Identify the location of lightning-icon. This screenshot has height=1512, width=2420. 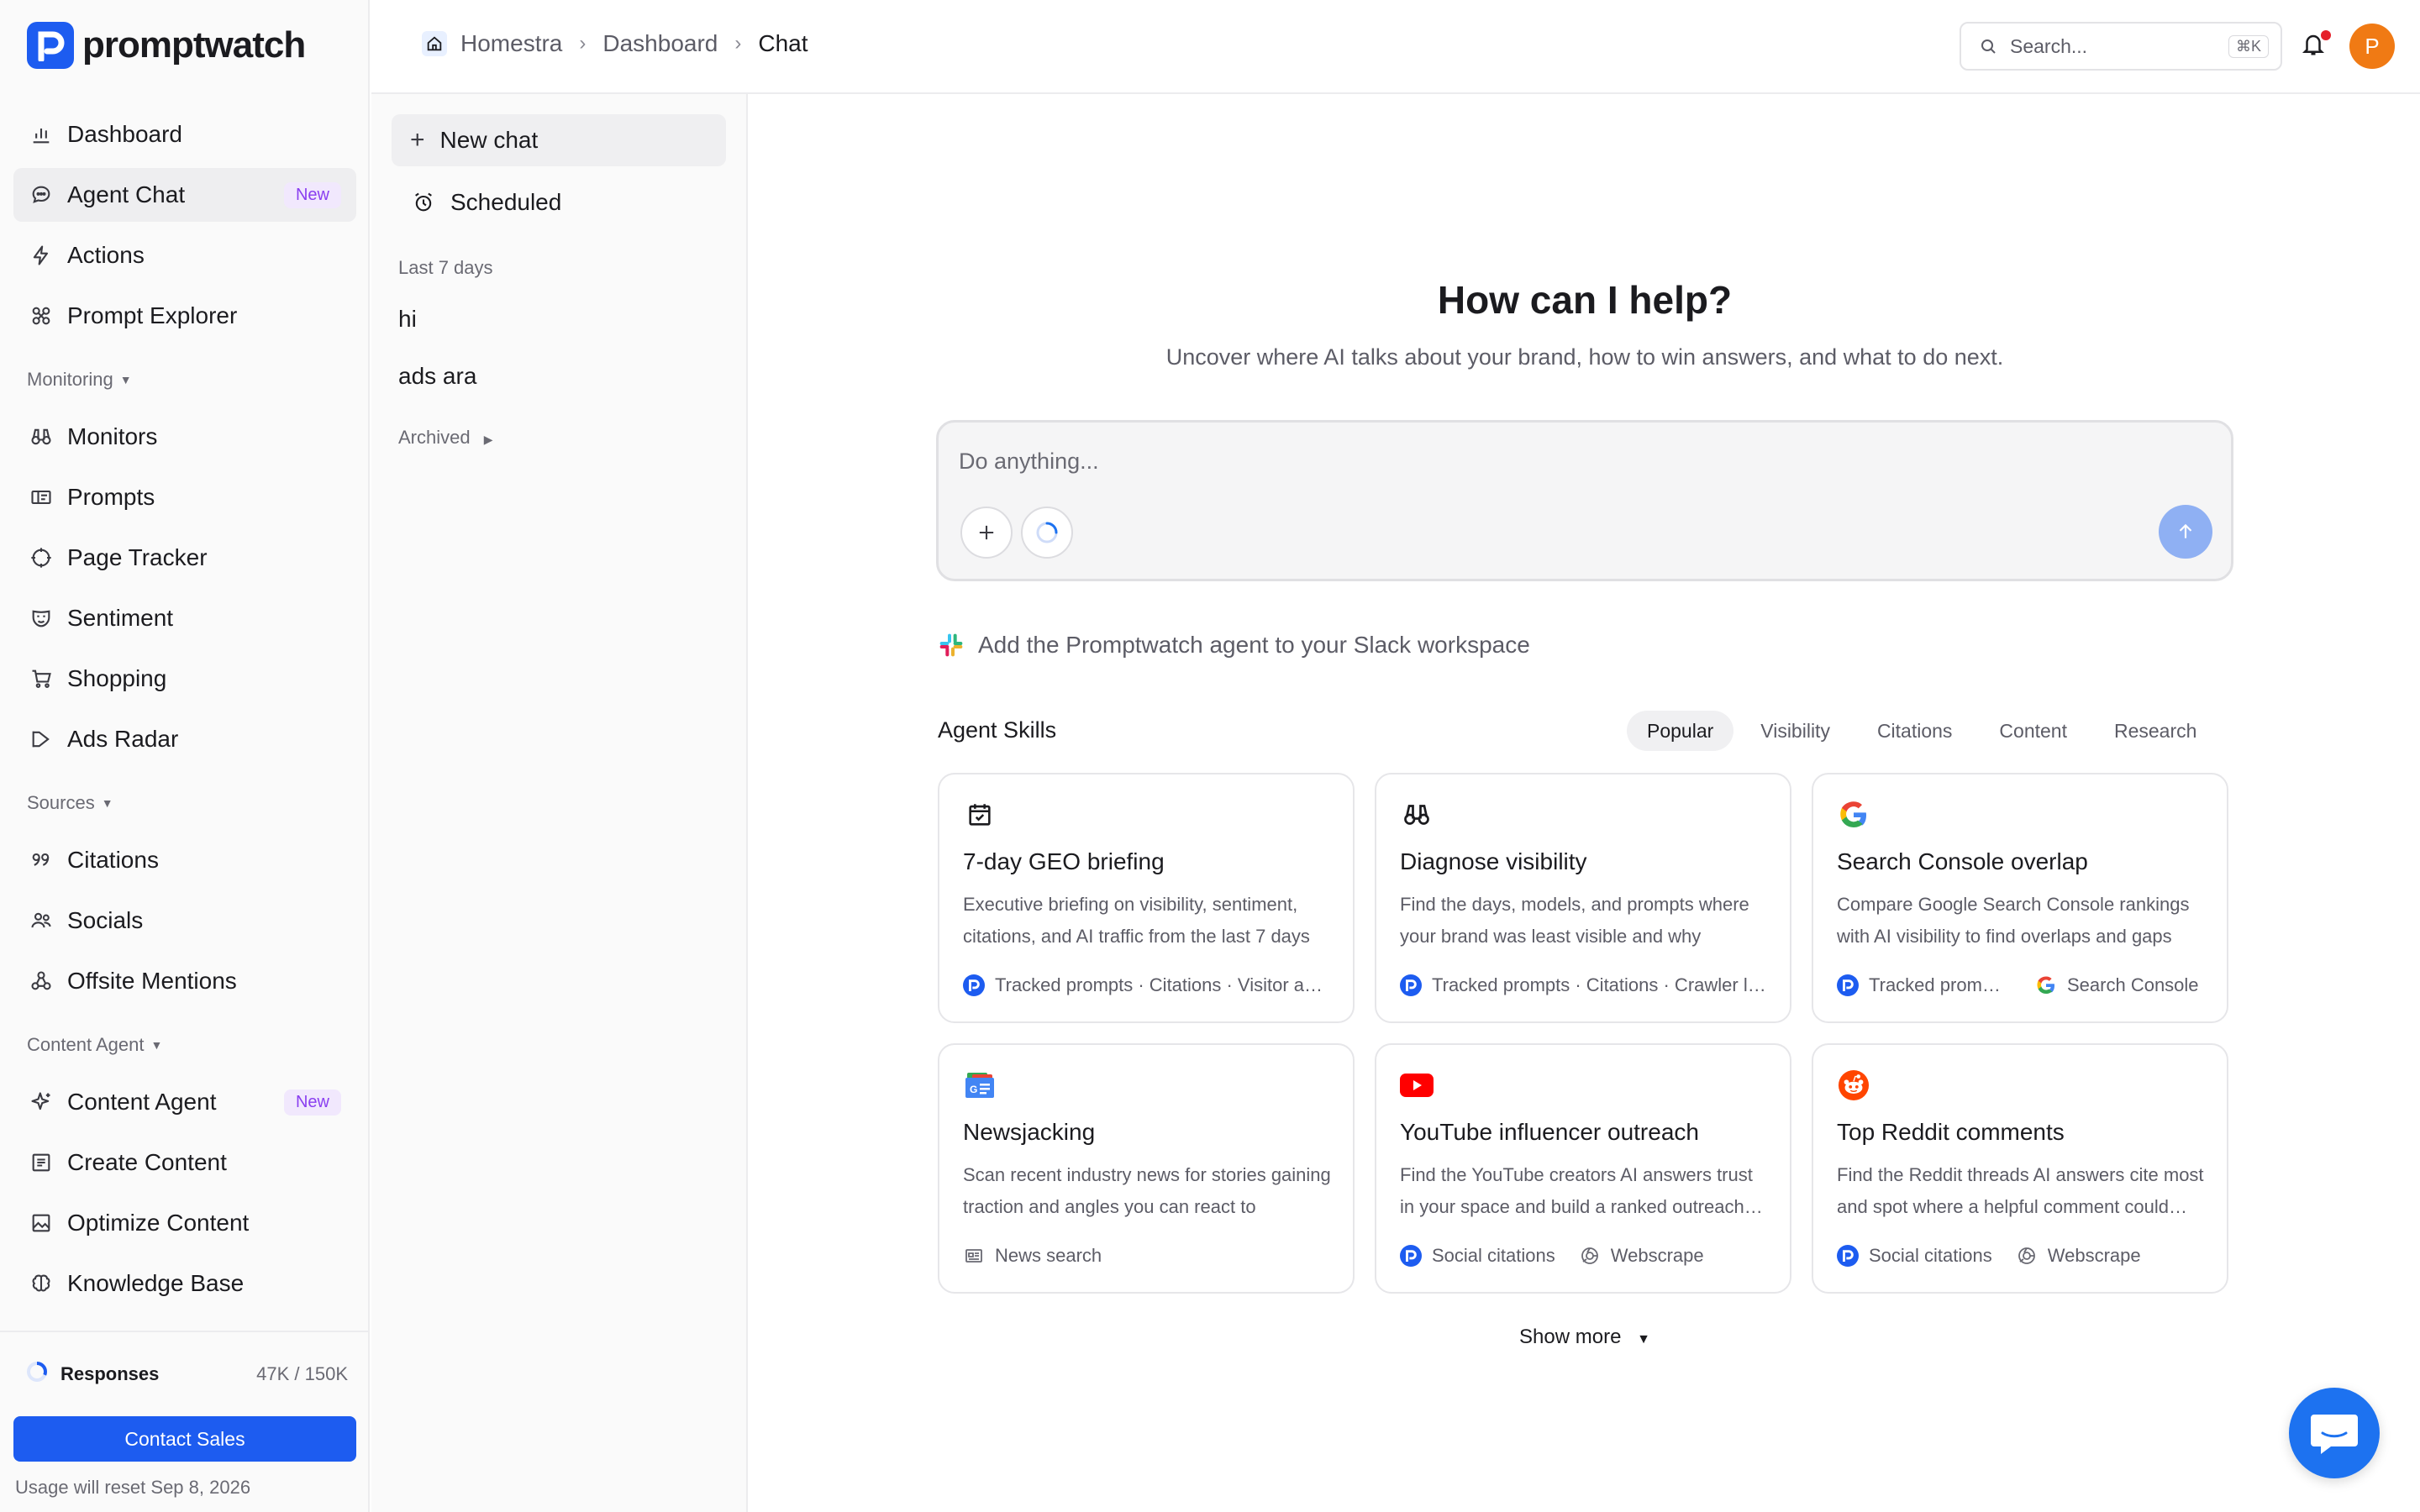
(41, 255).